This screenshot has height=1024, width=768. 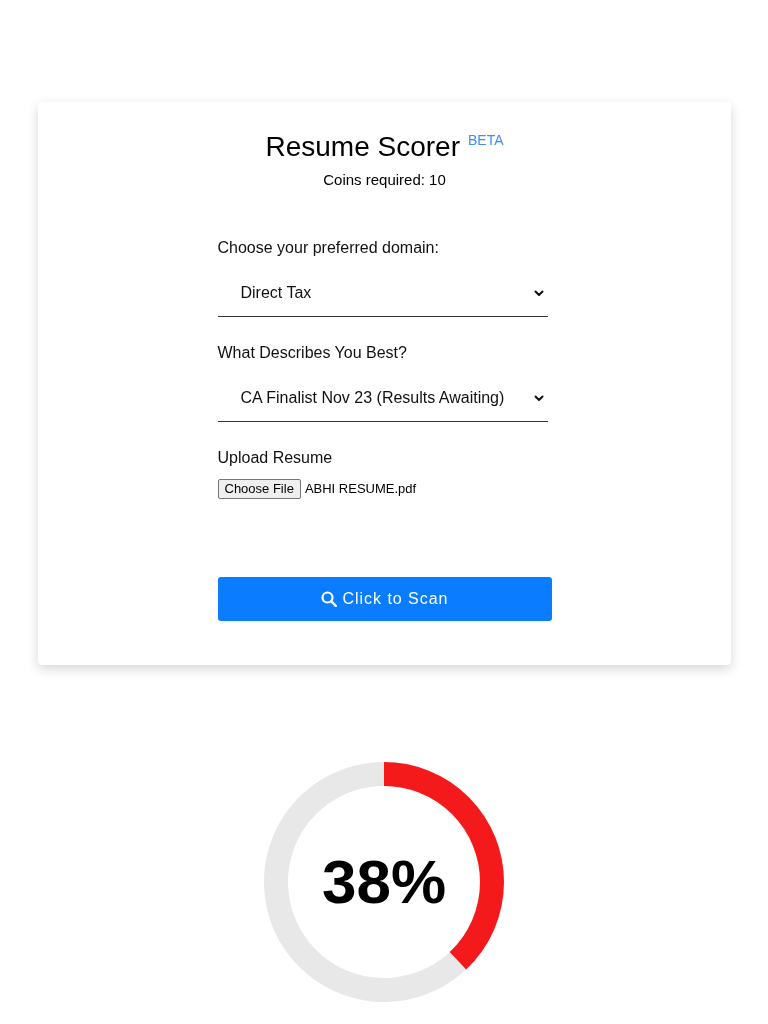 I want to click on search-icon, so click(x=328, y=599).